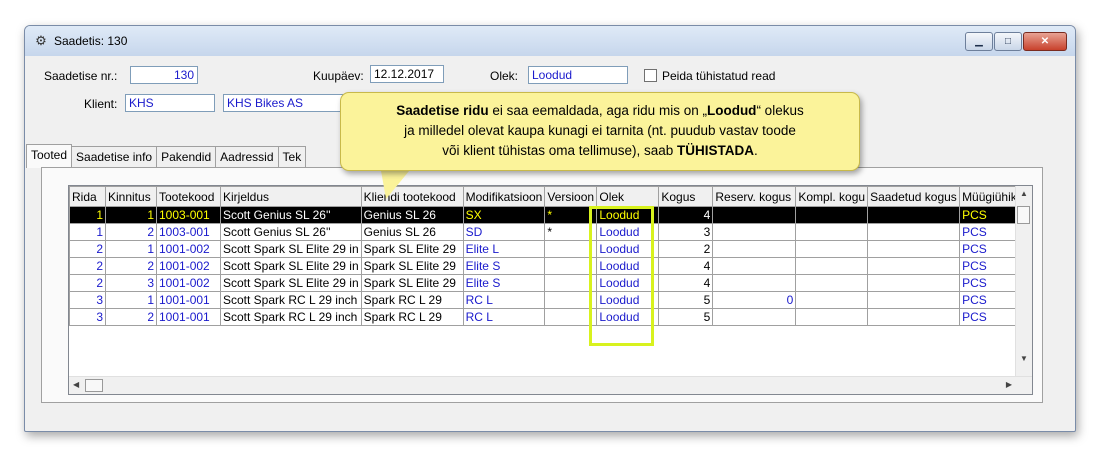 The width and height of the screenshot is (1099, 457). Describe the element at coordinates (114, 156) in the screenshot. I see `tab-saadetise-info: Saadetise info` at that location.